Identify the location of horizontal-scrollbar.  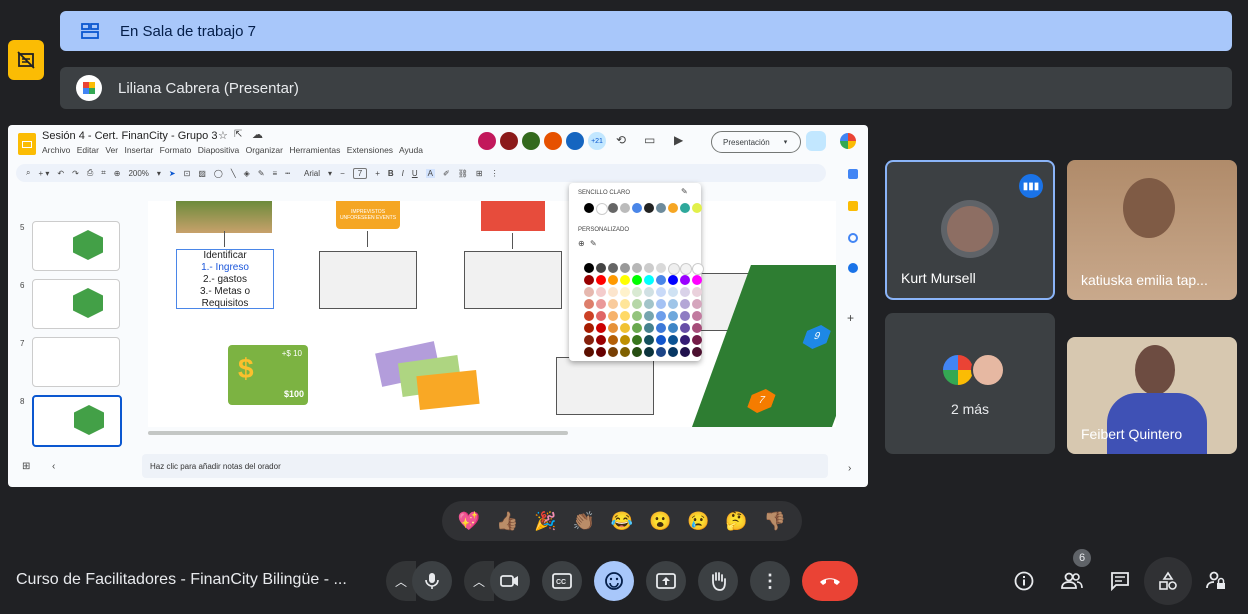
(358, 433).